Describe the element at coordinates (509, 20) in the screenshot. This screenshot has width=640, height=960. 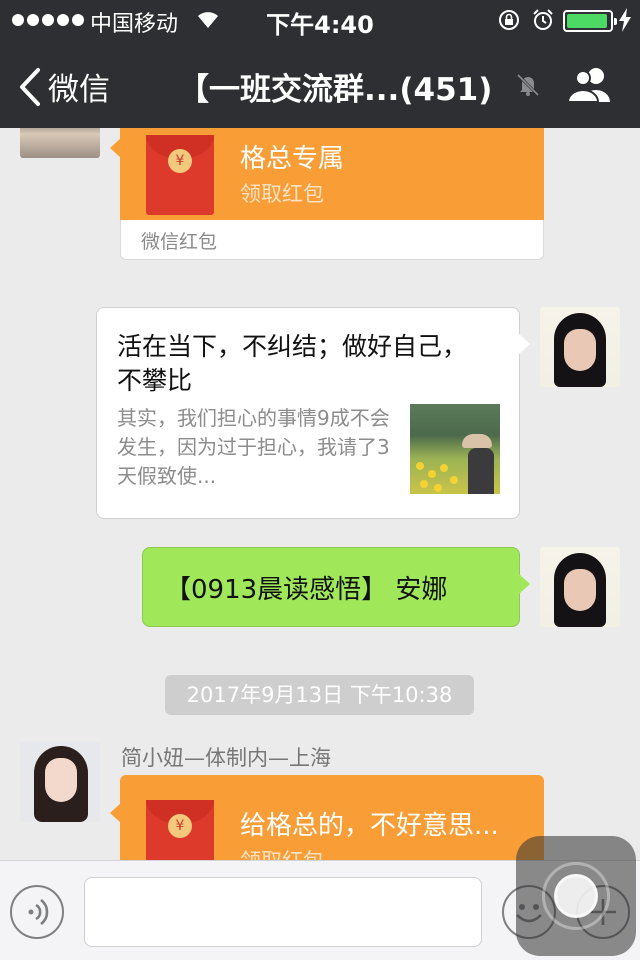
I see `rotation-lock-icon` at that location.